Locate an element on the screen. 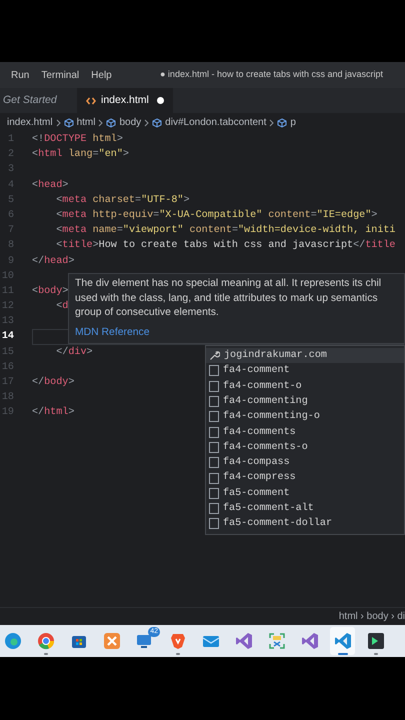 The height and width of the screenshot is (720, 405). suggestion-item: fa4-comment is located at coordinates (305, 371).